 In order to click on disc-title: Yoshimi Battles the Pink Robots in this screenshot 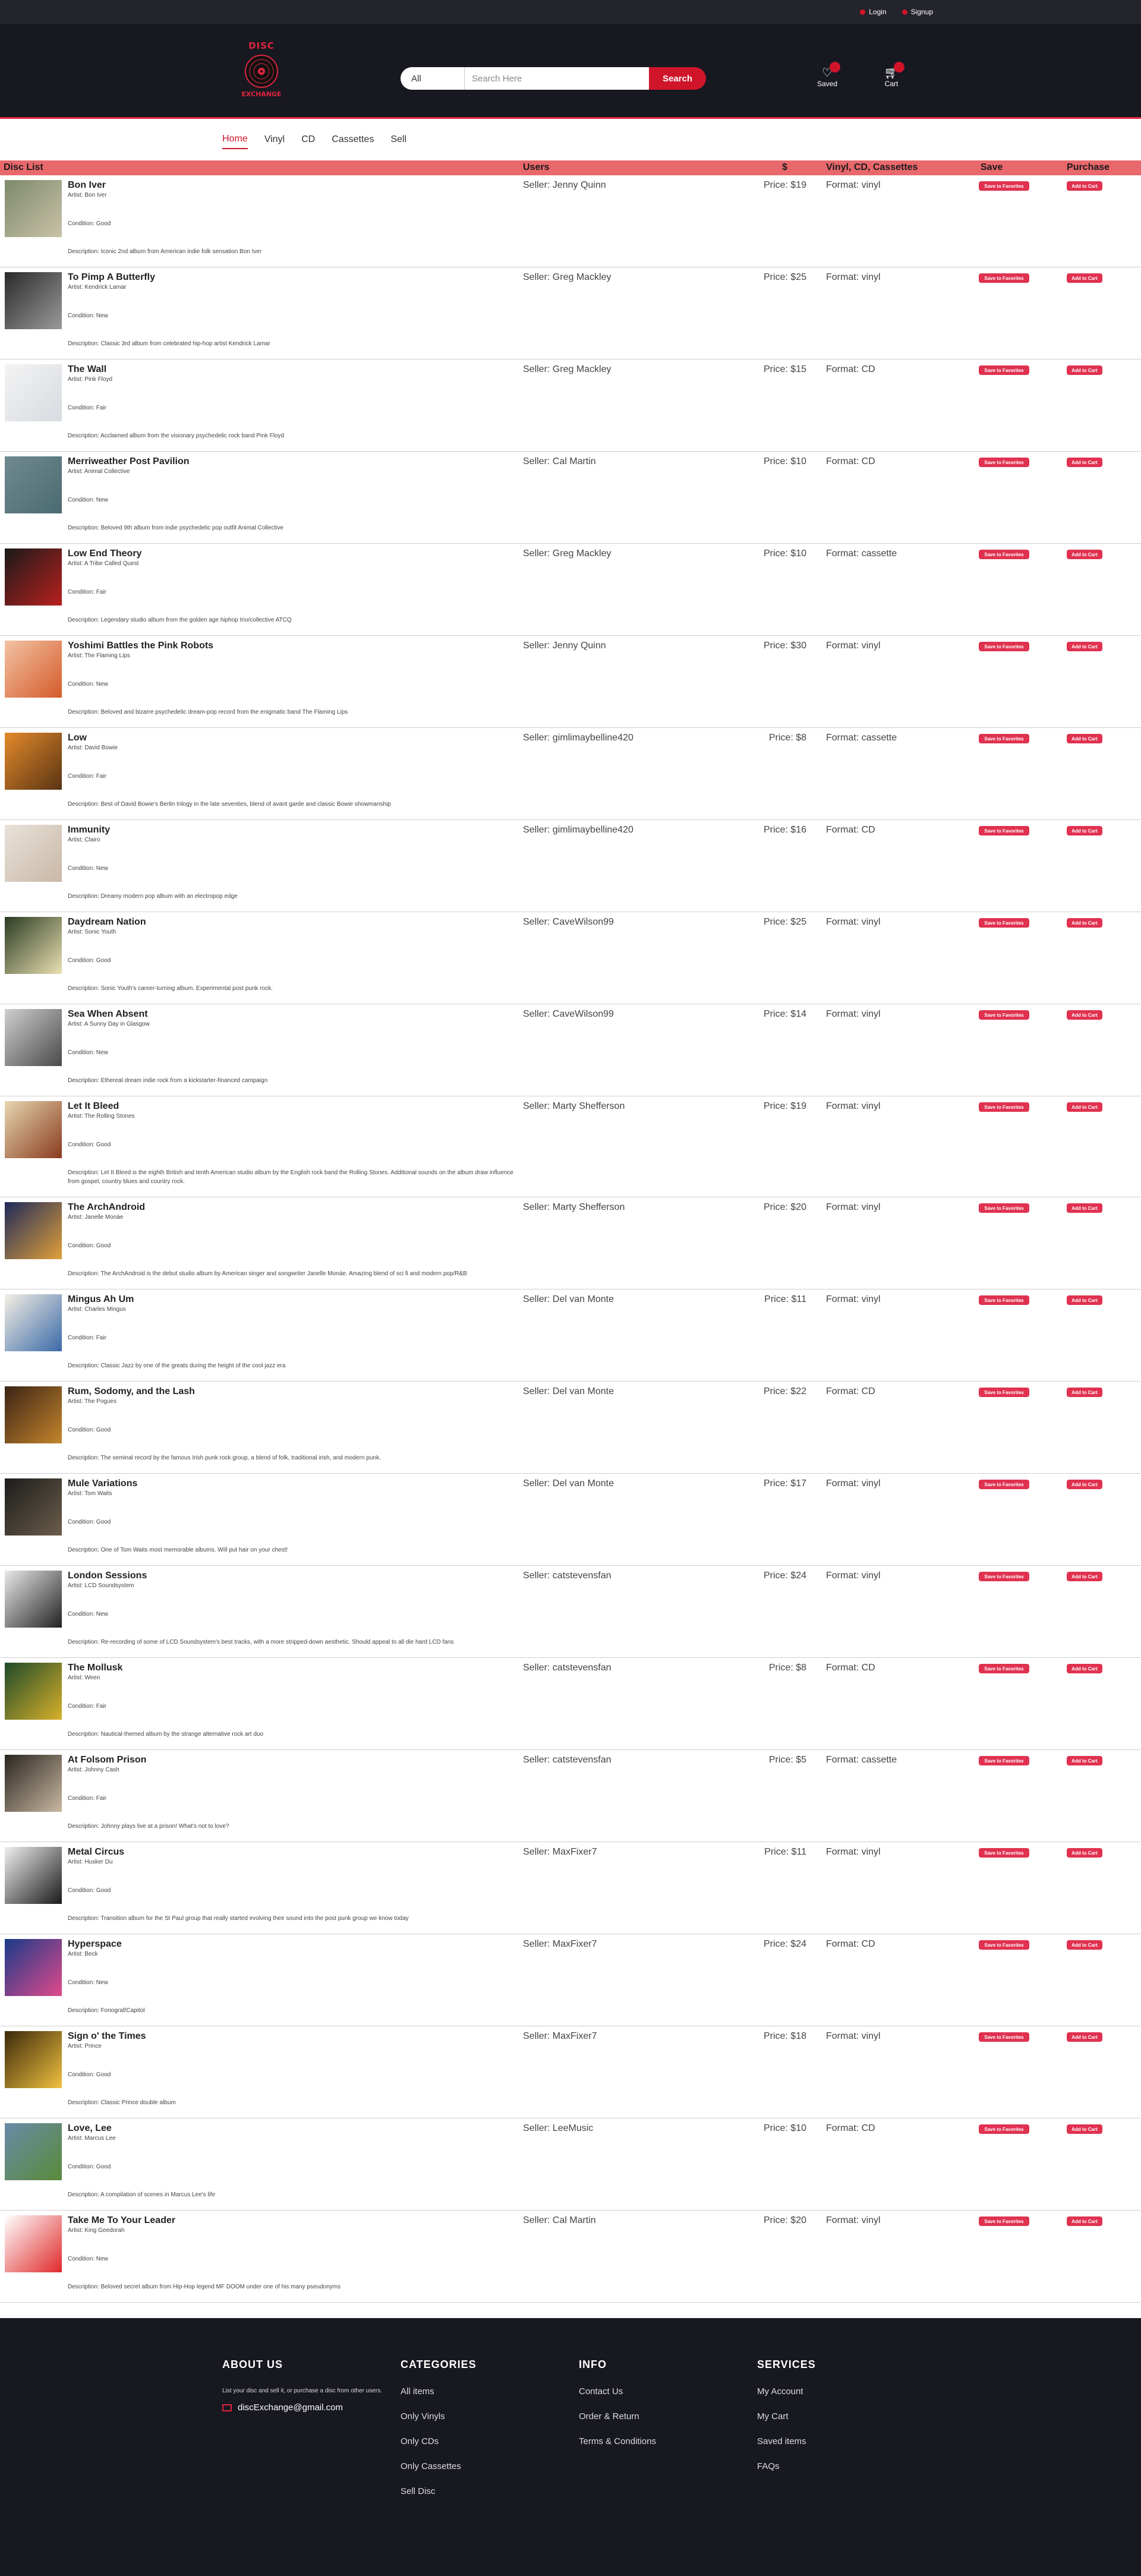, I will do `click(140, 646)`.